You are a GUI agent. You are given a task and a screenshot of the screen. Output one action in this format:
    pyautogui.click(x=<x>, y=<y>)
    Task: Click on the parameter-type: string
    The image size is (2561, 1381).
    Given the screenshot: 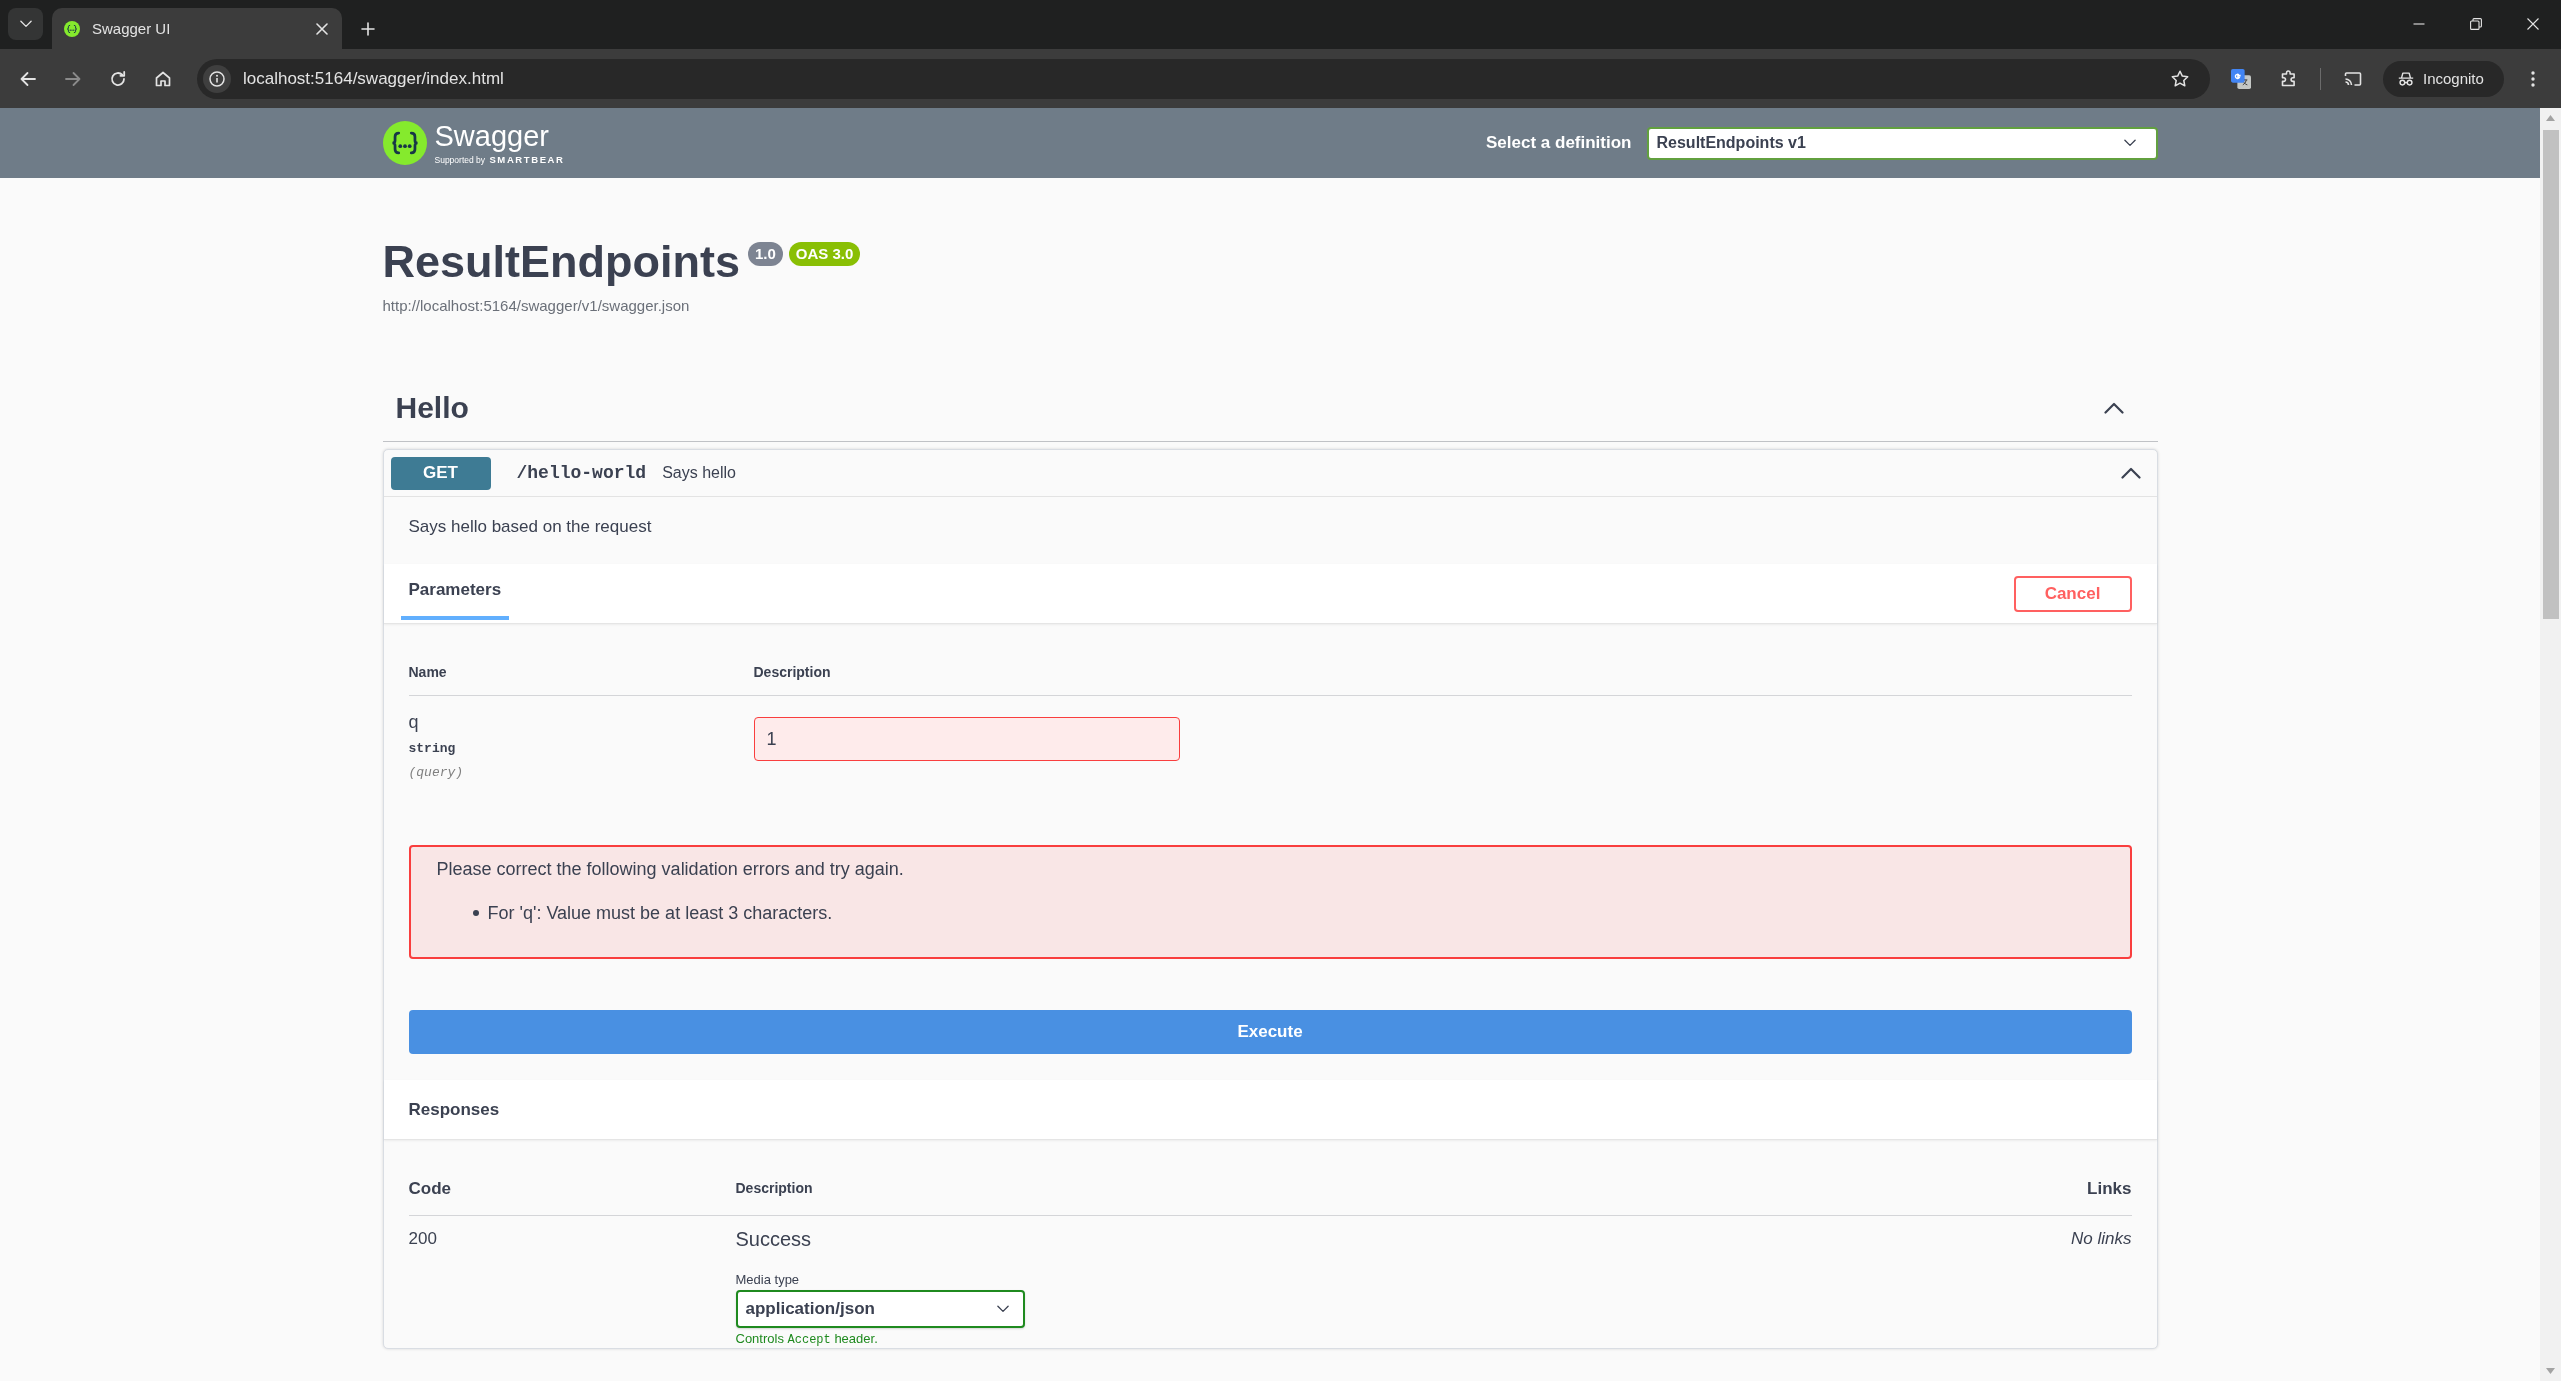 What is the action you would take?
    pyautogui.click(x=432, y=749)
    